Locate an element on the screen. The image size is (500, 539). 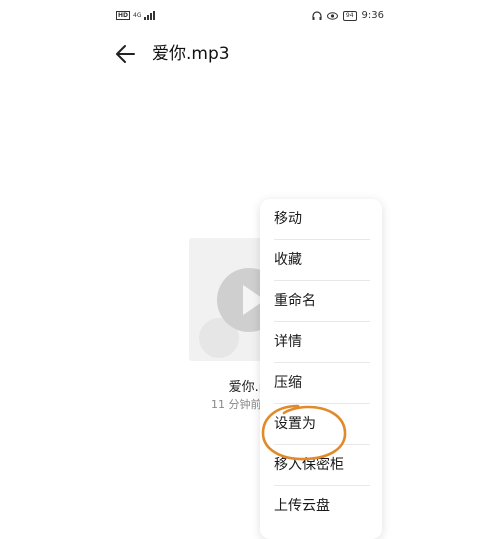
signal-icon is located at coordinates (150, 15).